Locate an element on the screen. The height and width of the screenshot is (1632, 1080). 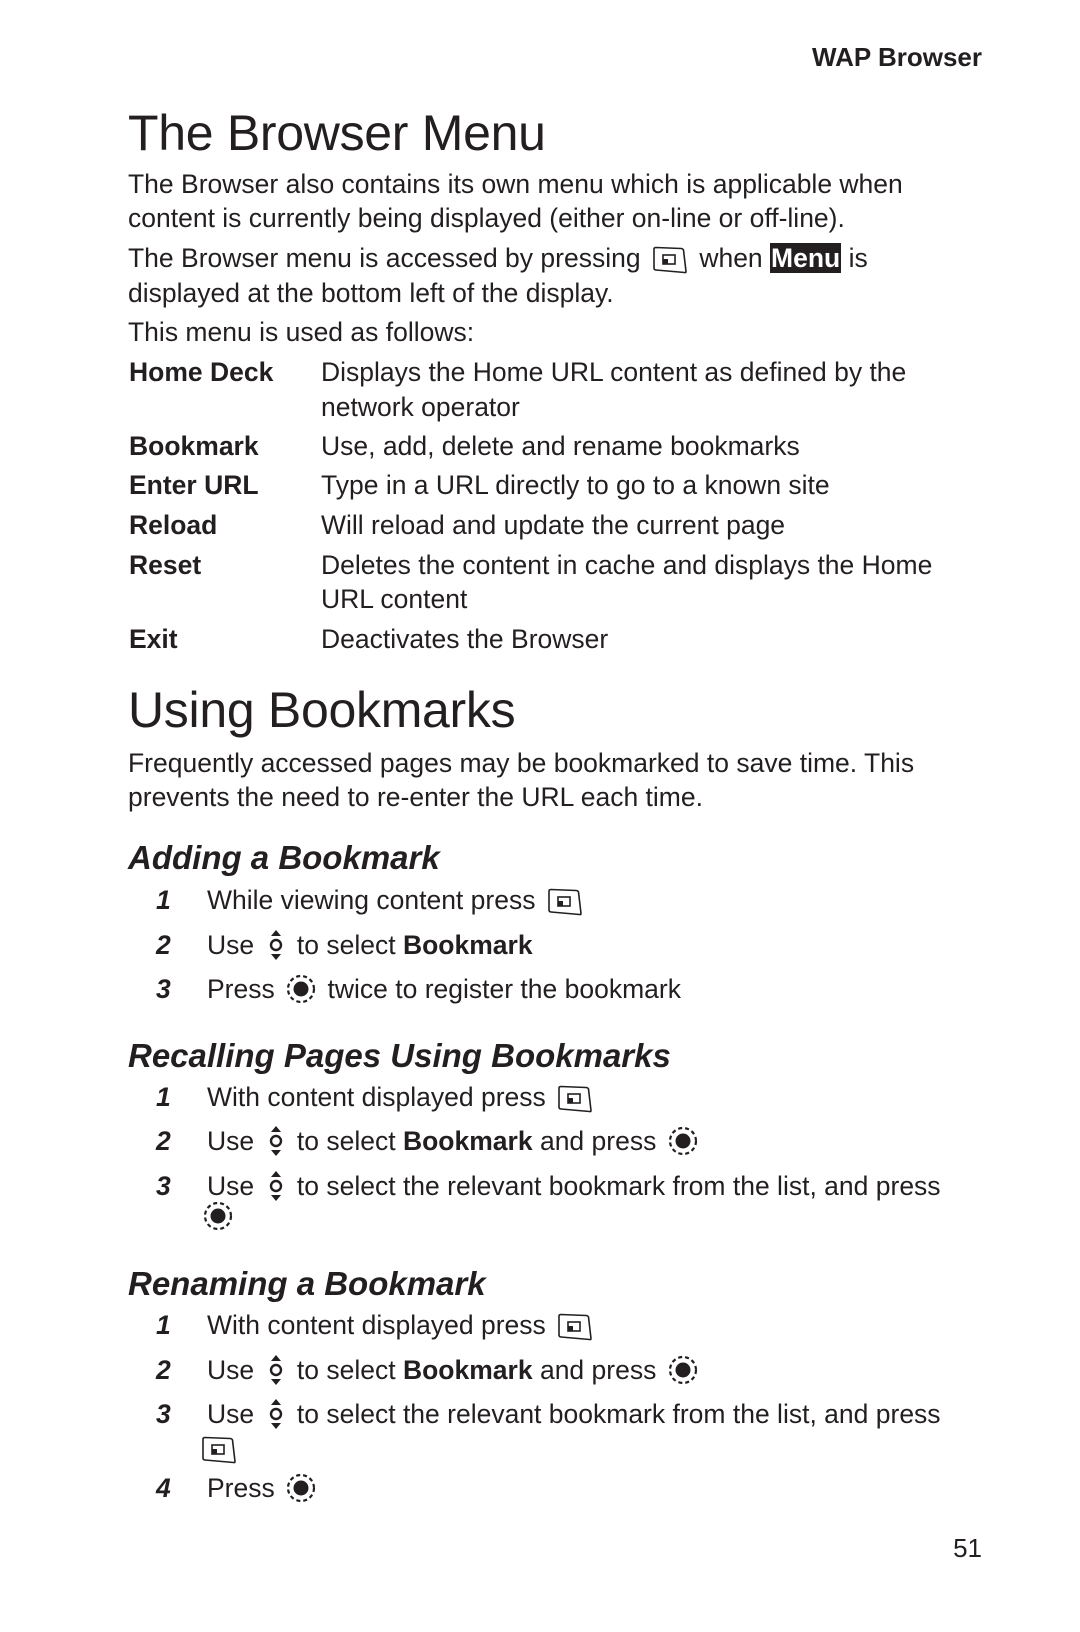
subsection-title-renaming: Renaming a Bookmark is located at coordinates (307, 1283).